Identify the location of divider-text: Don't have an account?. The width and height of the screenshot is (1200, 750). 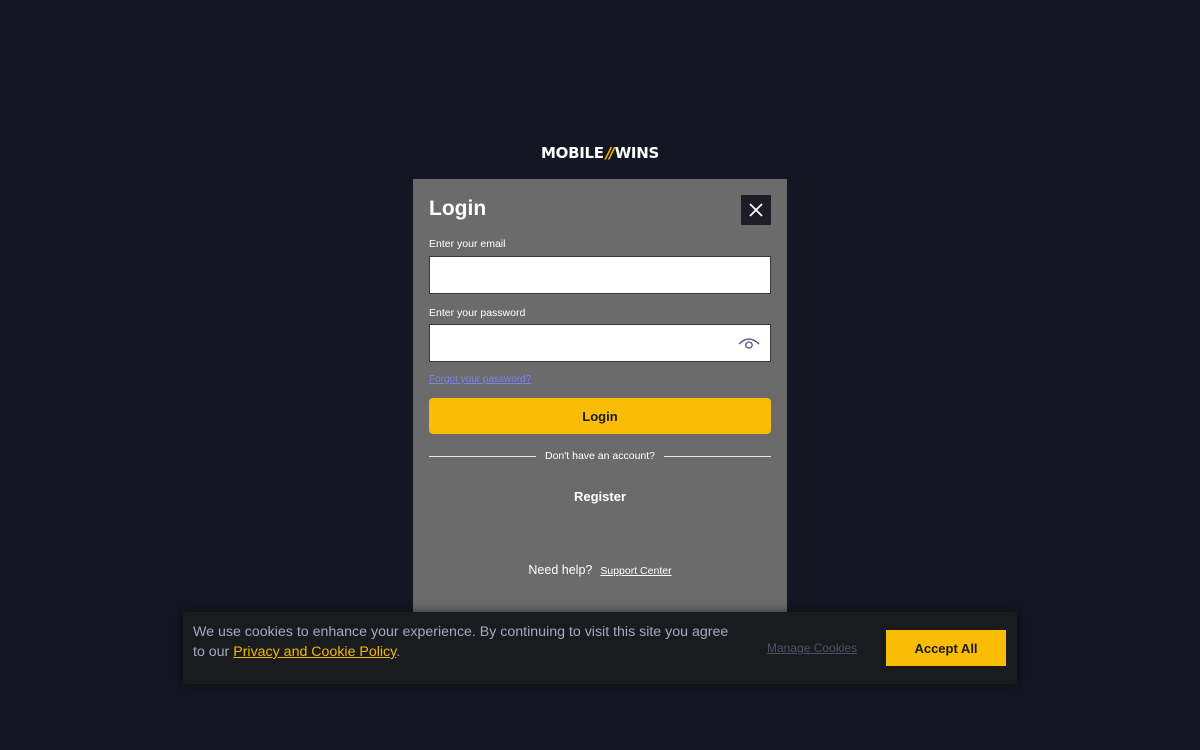
(600, 456).